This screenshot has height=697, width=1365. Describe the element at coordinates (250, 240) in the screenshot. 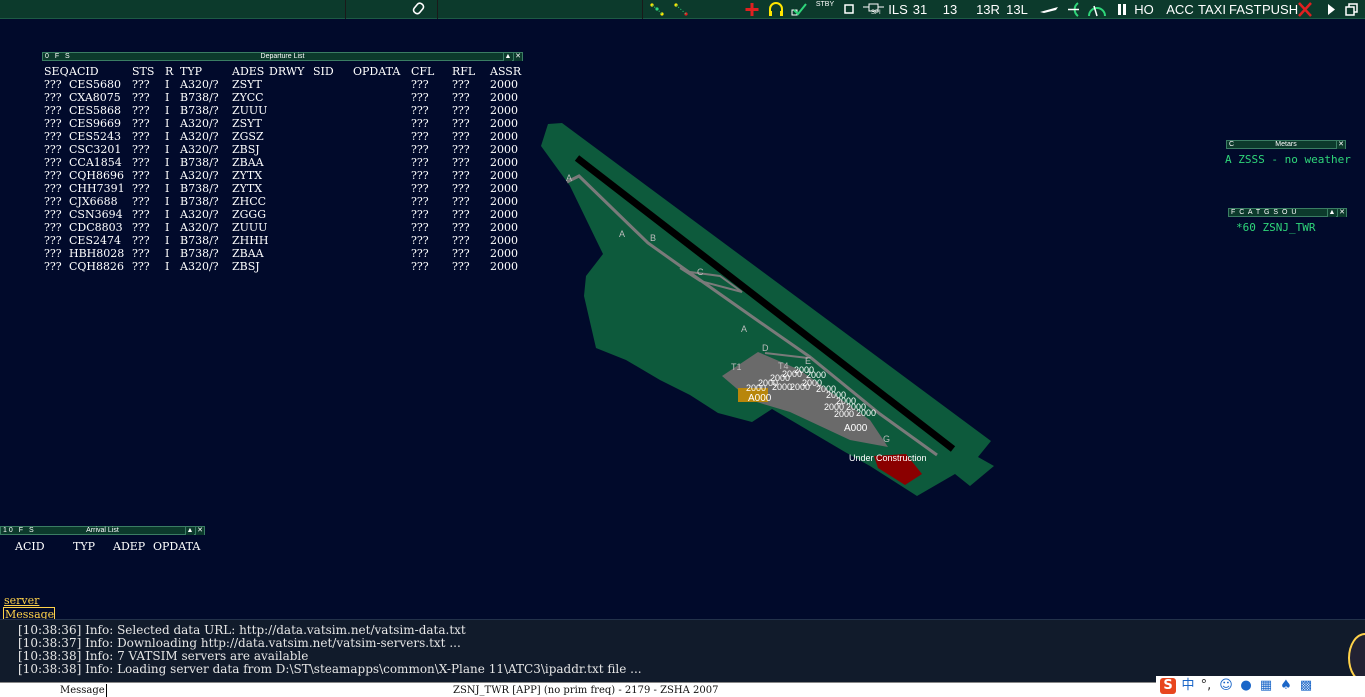

I see `departure-cell: ZHHH` at that location.